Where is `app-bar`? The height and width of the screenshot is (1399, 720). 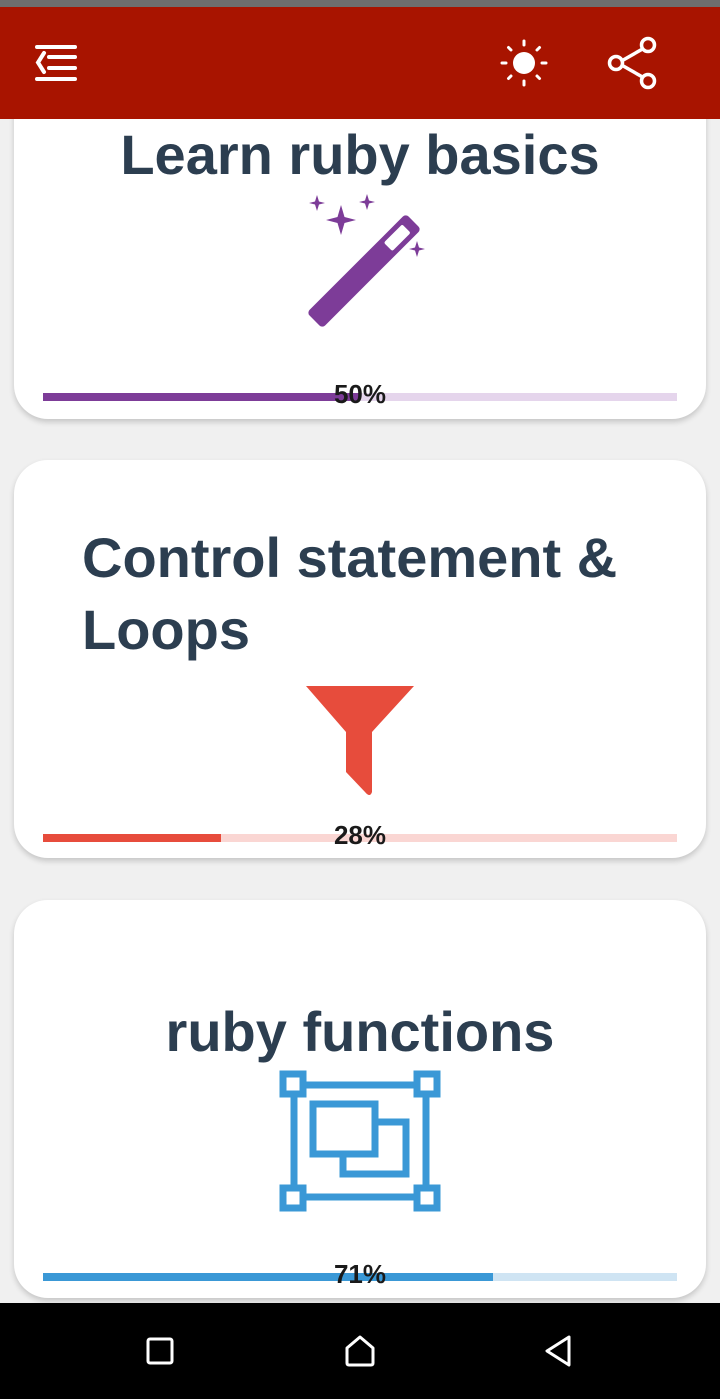 app-bar is located at coordinates (360, 63).